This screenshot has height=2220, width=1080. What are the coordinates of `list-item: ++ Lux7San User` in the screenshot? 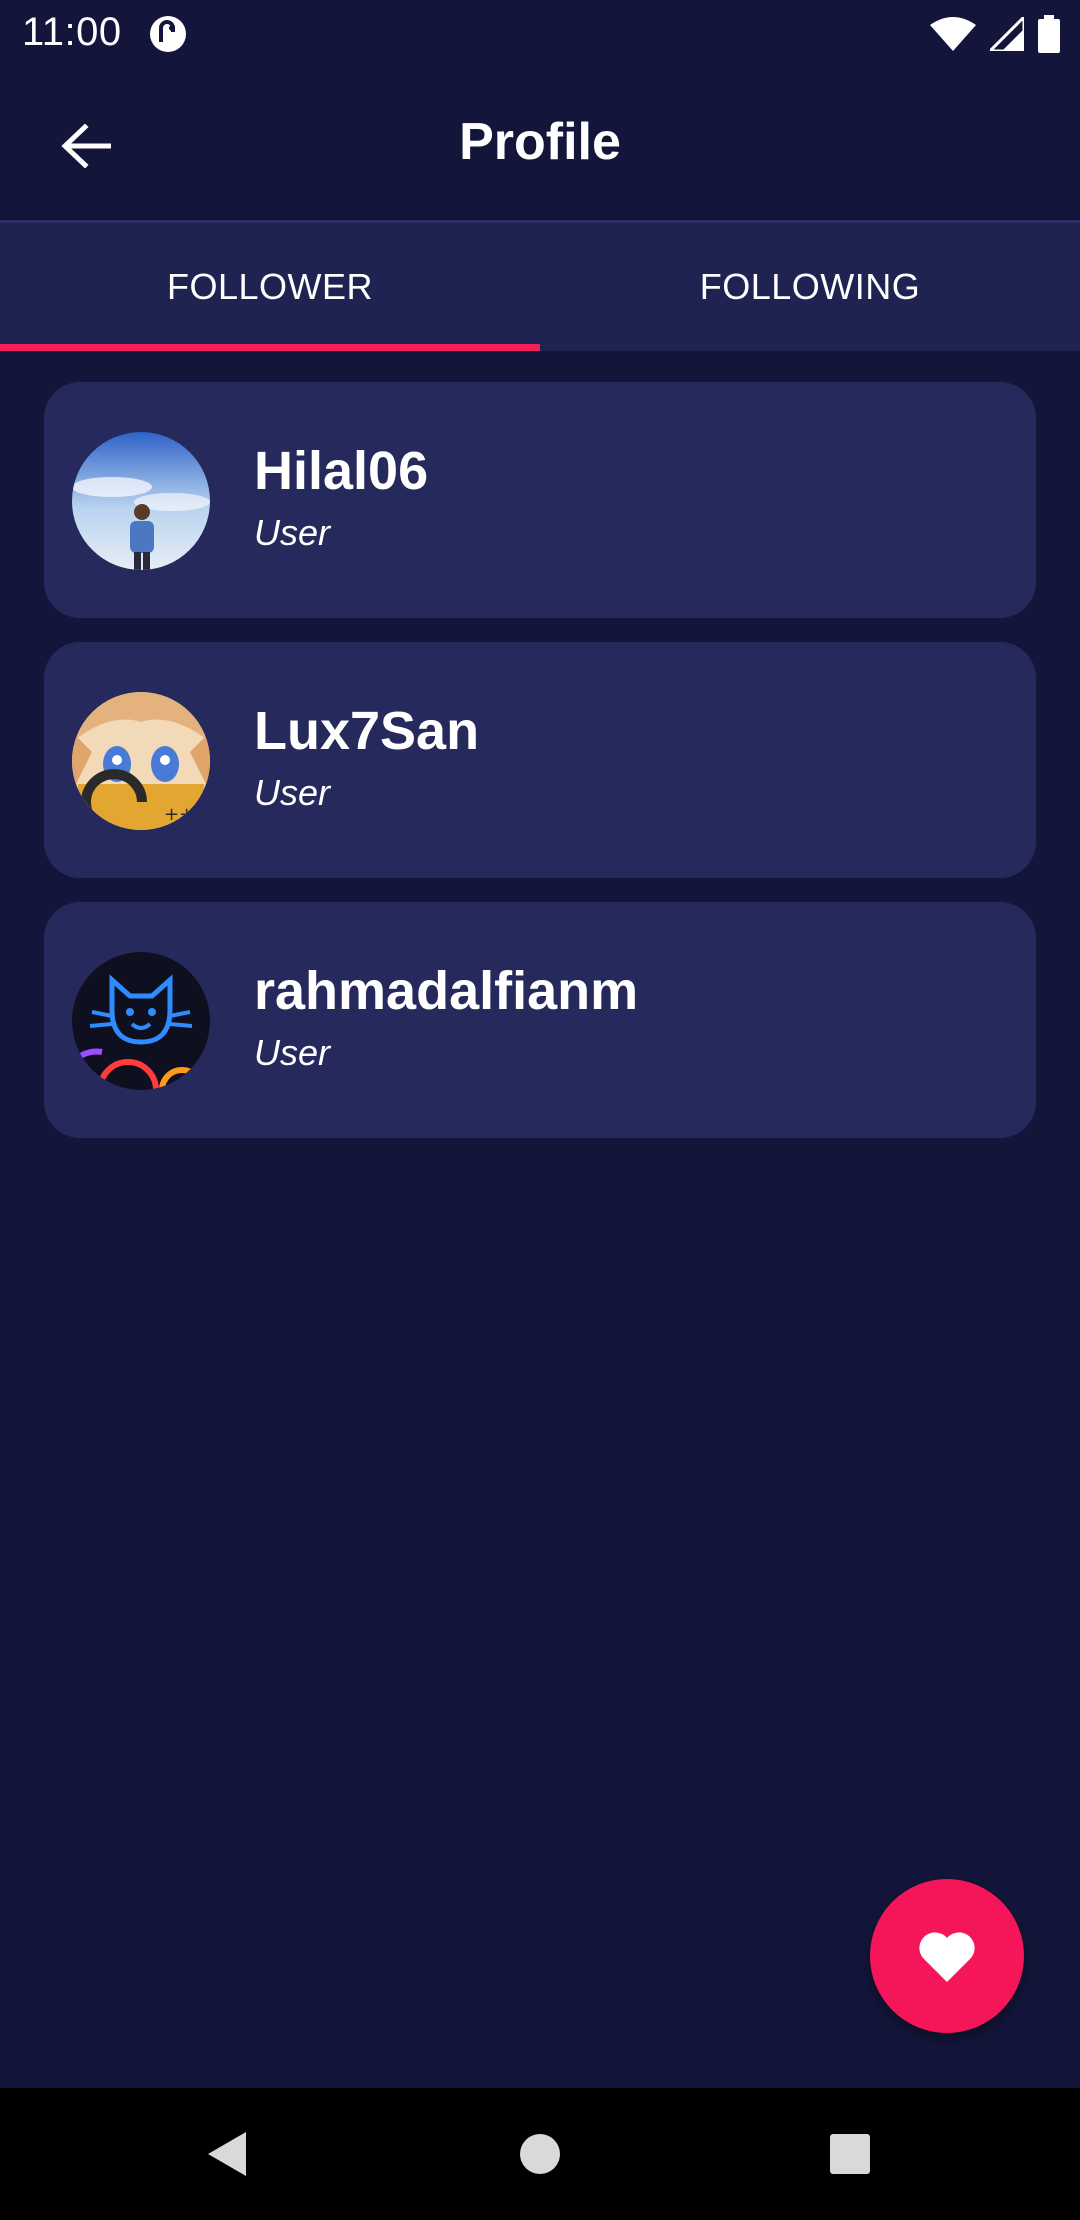 It's located at (540, 760).